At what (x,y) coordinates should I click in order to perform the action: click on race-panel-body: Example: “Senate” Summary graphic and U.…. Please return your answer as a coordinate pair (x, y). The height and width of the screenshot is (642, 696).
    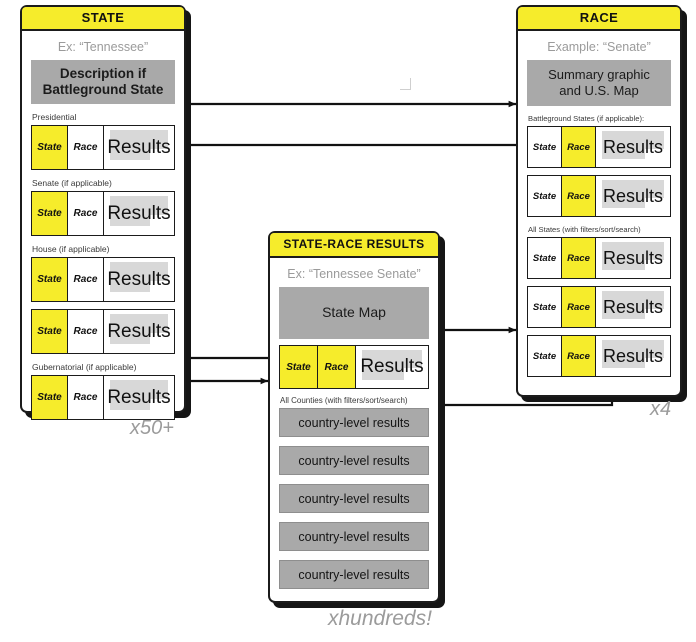
    Looking at the image, I should click on (599, 212).